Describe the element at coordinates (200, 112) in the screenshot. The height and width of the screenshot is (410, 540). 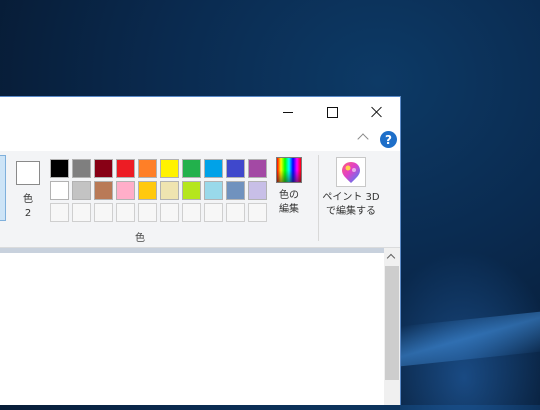
I see `title-bar` at that location.